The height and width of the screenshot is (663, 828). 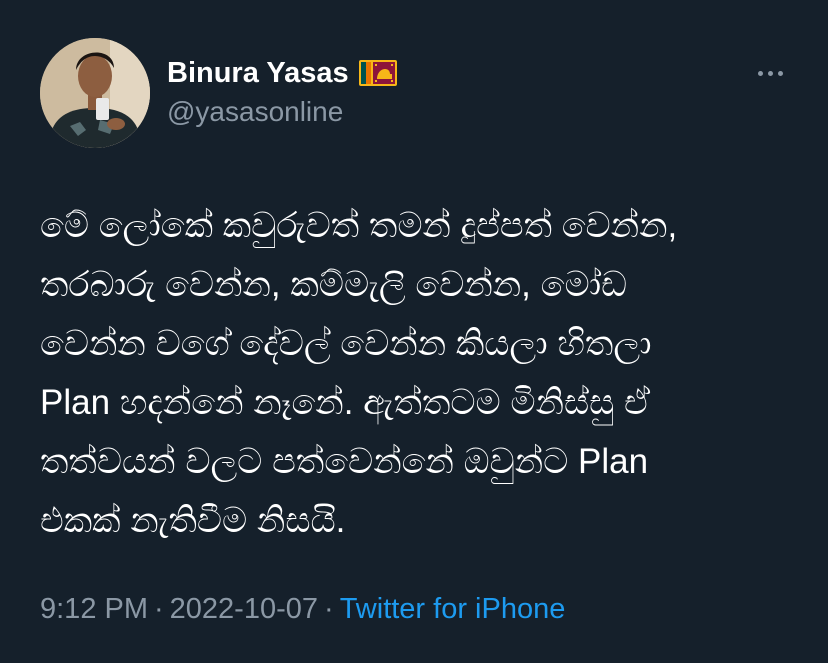 What do you see at coordinates (377, 73) in the screenshot?
I see `sri-lanka-flag-icon` at bounding box center [377, 73].